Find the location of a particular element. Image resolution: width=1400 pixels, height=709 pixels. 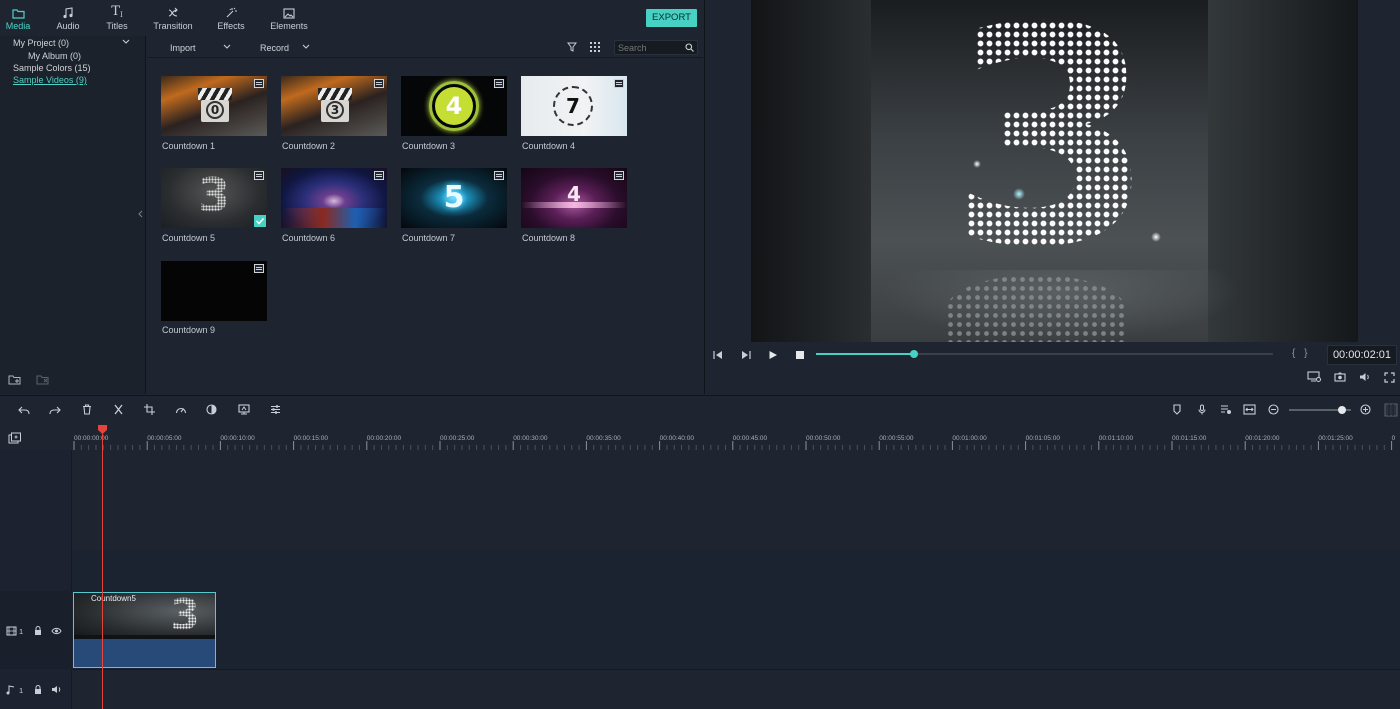

media-label: Countdown 1 is located at coordinates (189, 146).